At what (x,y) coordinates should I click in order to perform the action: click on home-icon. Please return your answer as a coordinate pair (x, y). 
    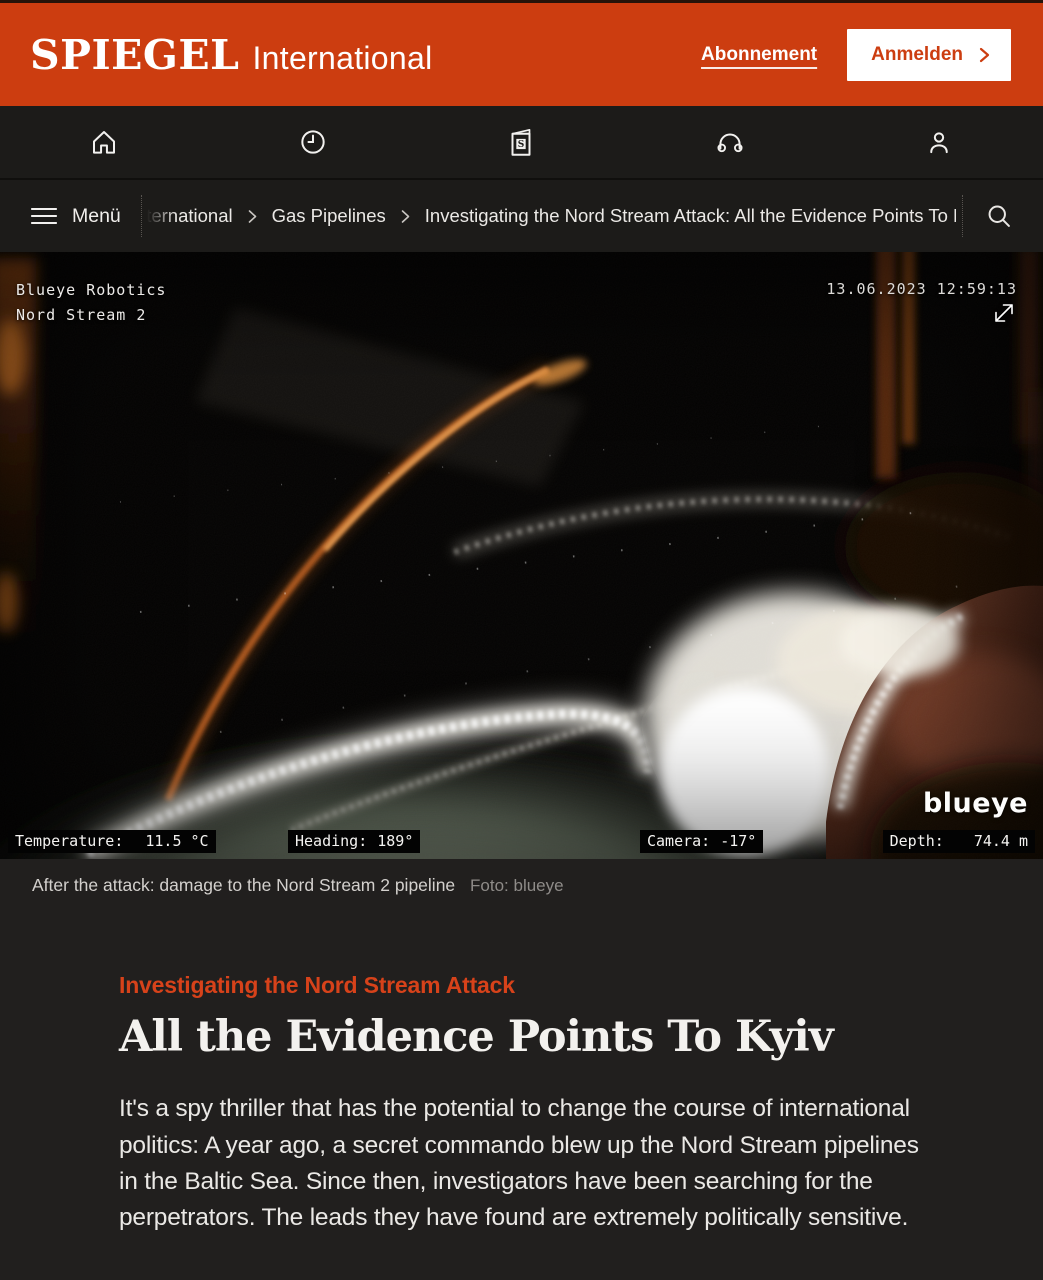
    Looking at the image, I should click on (104, 142).